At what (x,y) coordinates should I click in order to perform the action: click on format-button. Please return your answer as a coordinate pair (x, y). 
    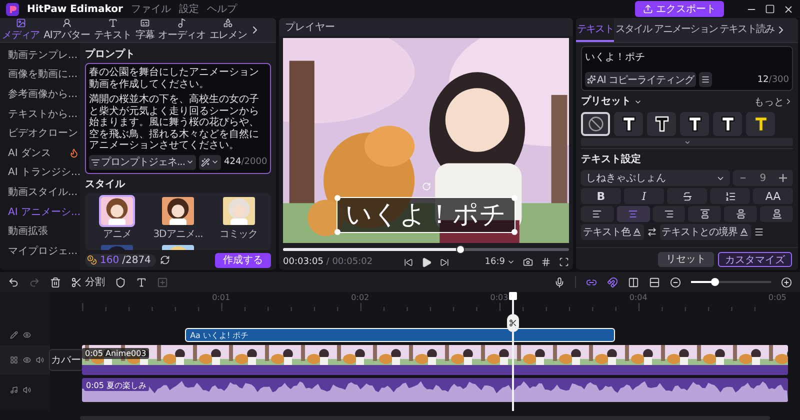
    Looking at the image, I should click on (705, 79).